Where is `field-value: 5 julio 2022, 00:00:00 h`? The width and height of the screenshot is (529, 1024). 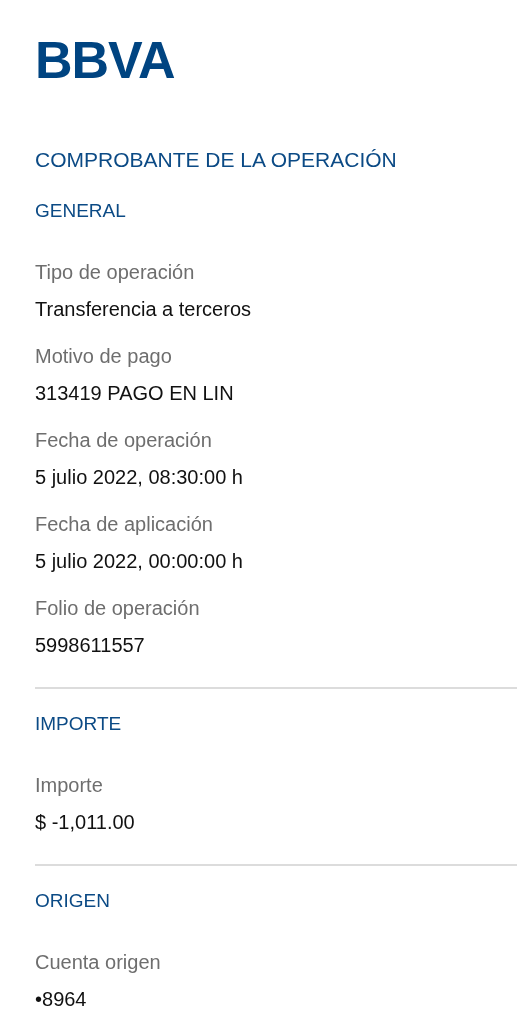
field-value: 5 julio 2022, 00:00:00 h is located at coordinates (139, 561).